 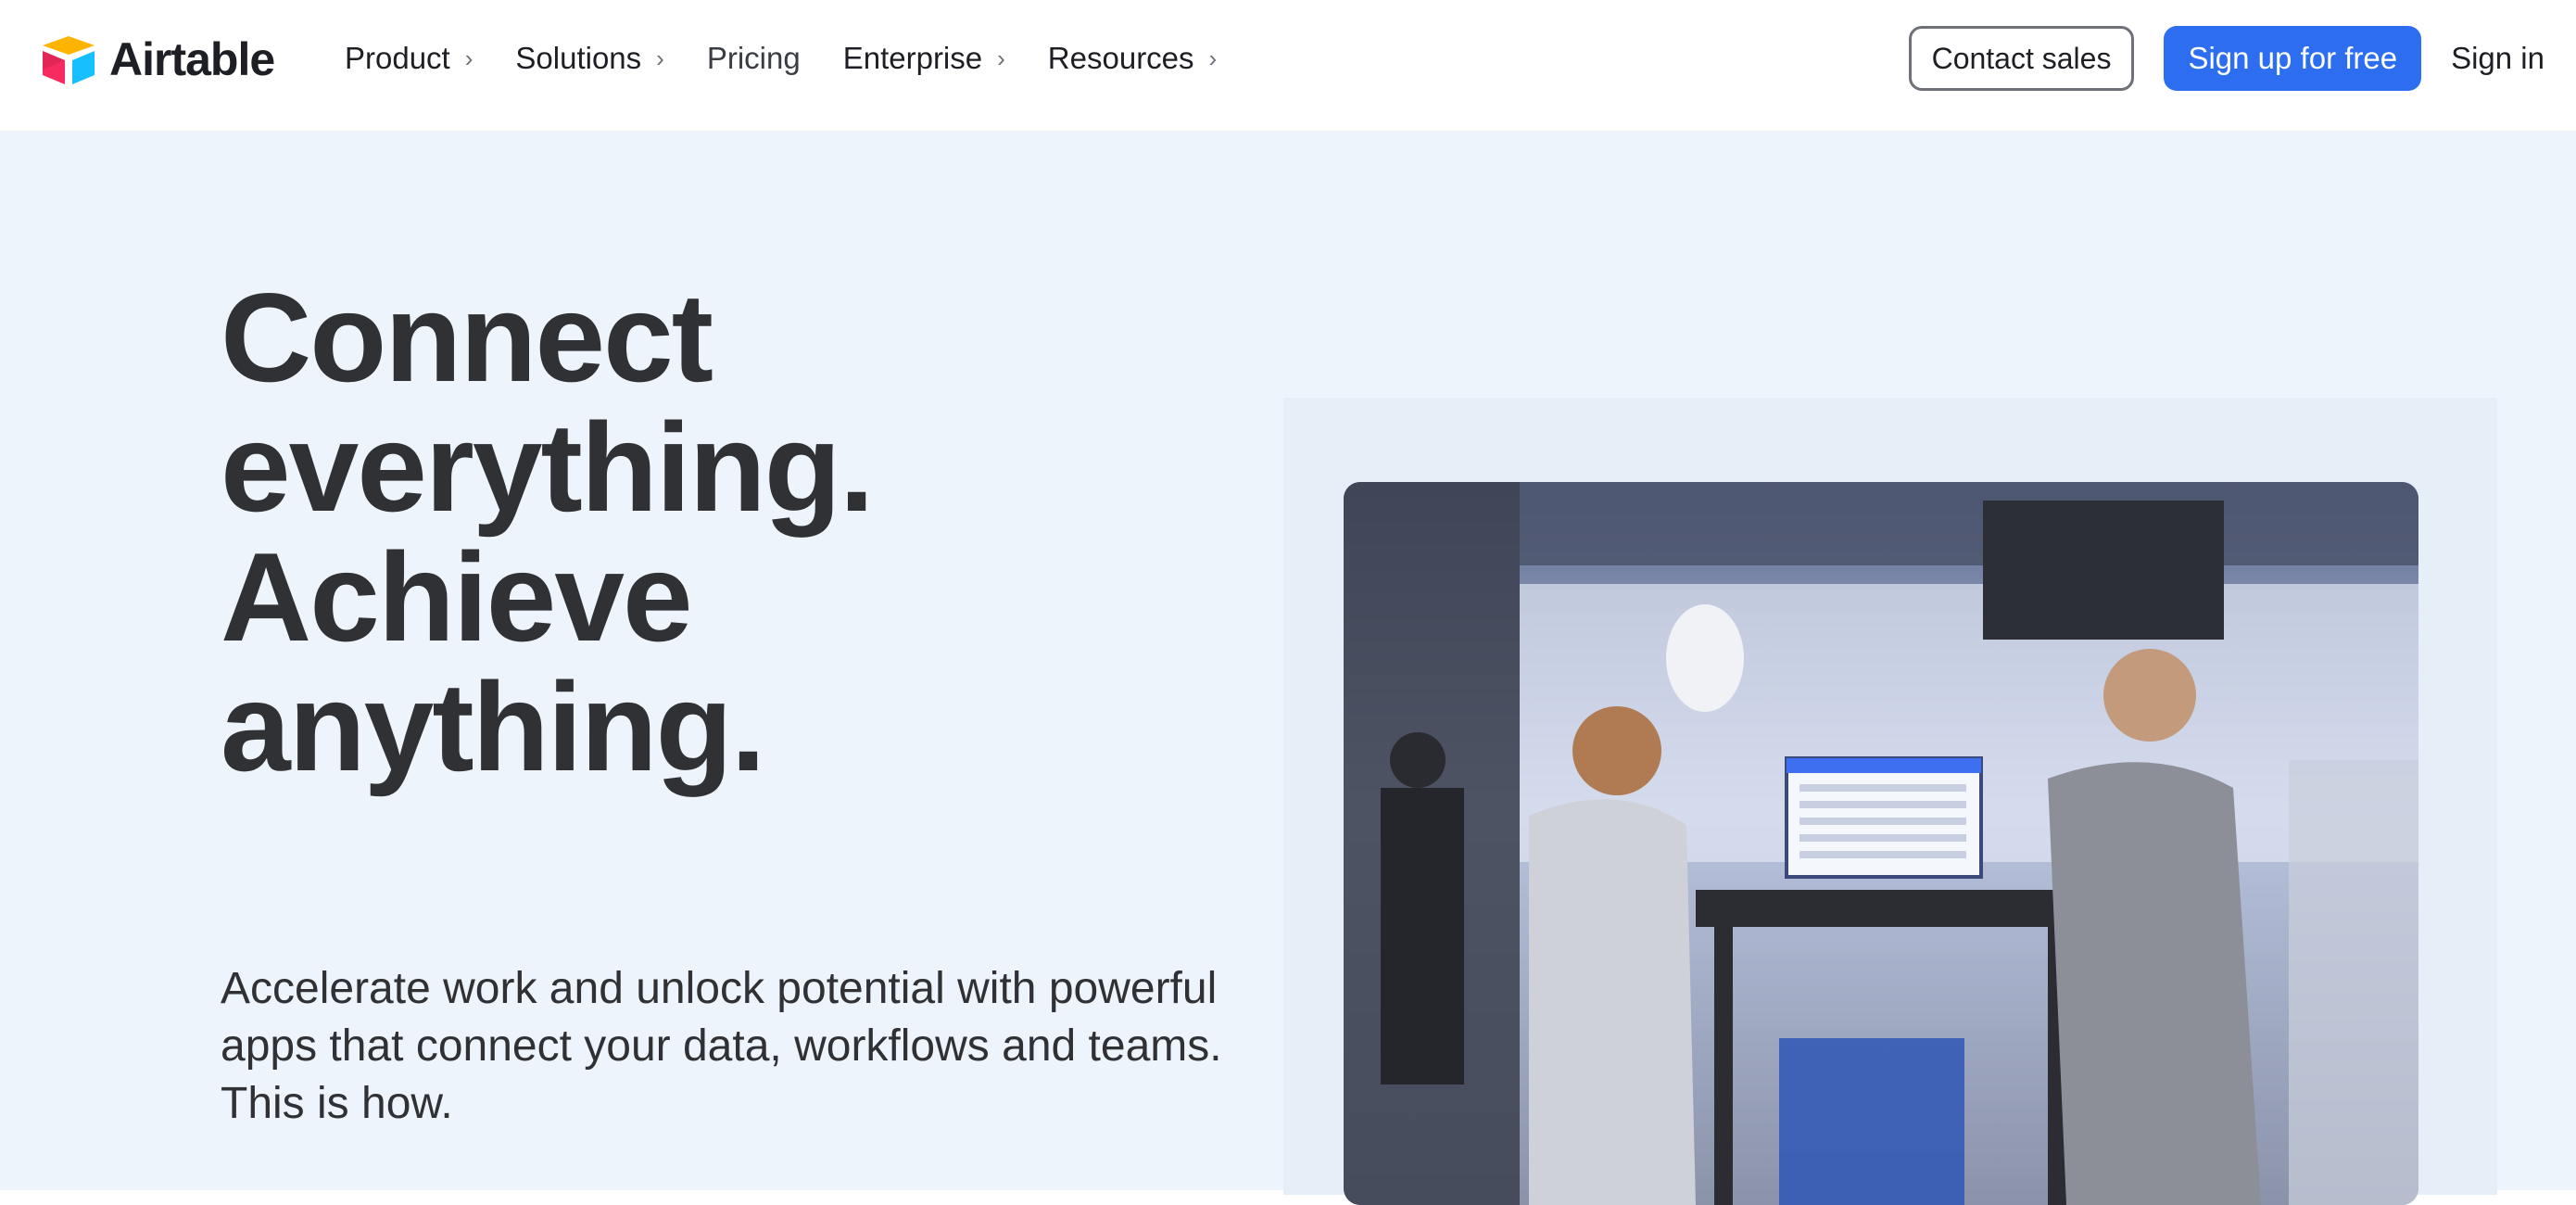 What do you see at coordinates (912, 58) in the screenshot?
I see `nav-item-label: Enterprise` at bounding box center [912, 58].